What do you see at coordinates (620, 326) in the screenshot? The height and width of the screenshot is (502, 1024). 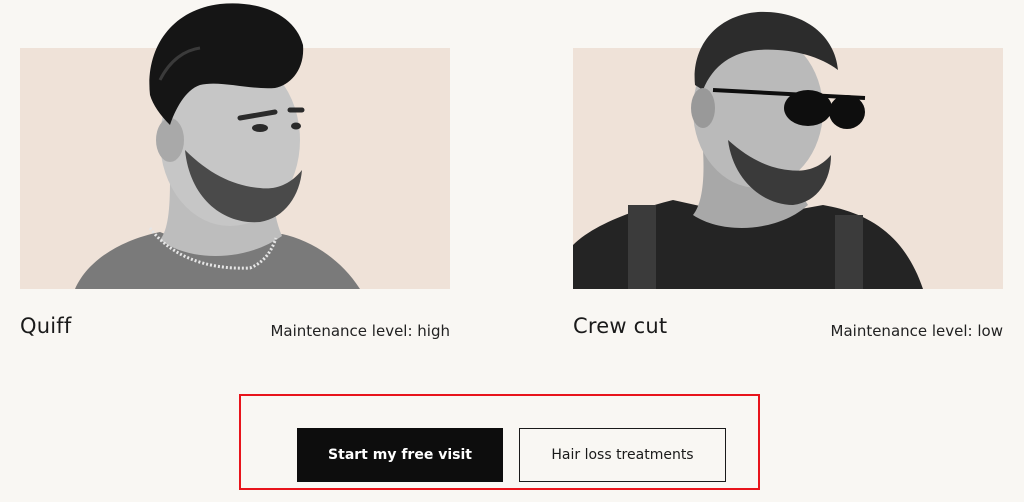 I see `hairstyle-name: Crew cut` at bounding box center [620, 326].